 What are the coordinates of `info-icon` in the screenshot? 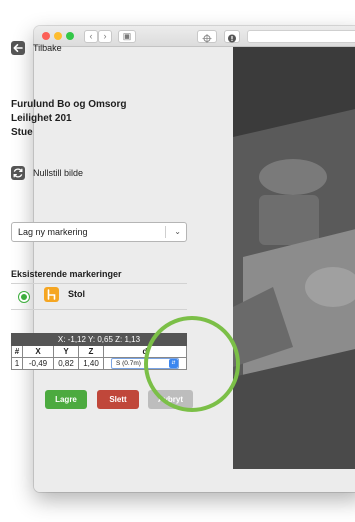 It's located at (232, 36).